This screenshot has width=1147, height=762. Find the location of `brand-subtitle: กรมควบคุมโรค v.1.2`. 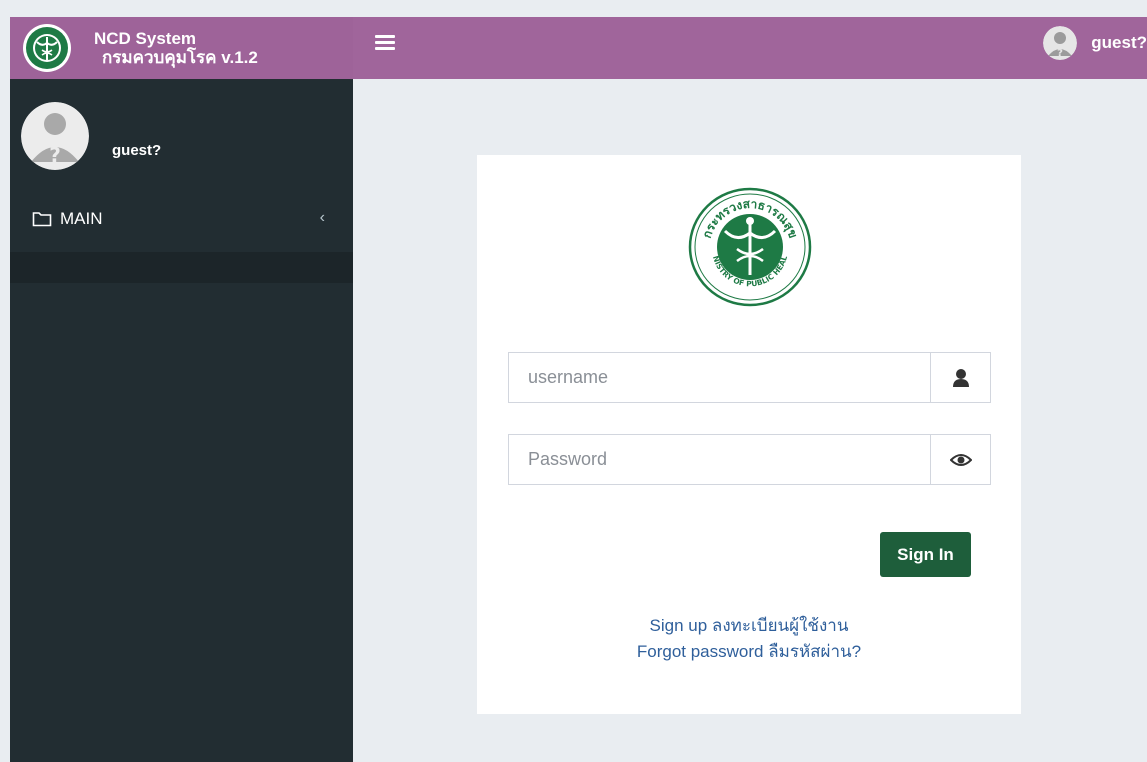

brand-subtitle: กรมควบคุมโรค v.1.2 is located at coordinates (180, 57).